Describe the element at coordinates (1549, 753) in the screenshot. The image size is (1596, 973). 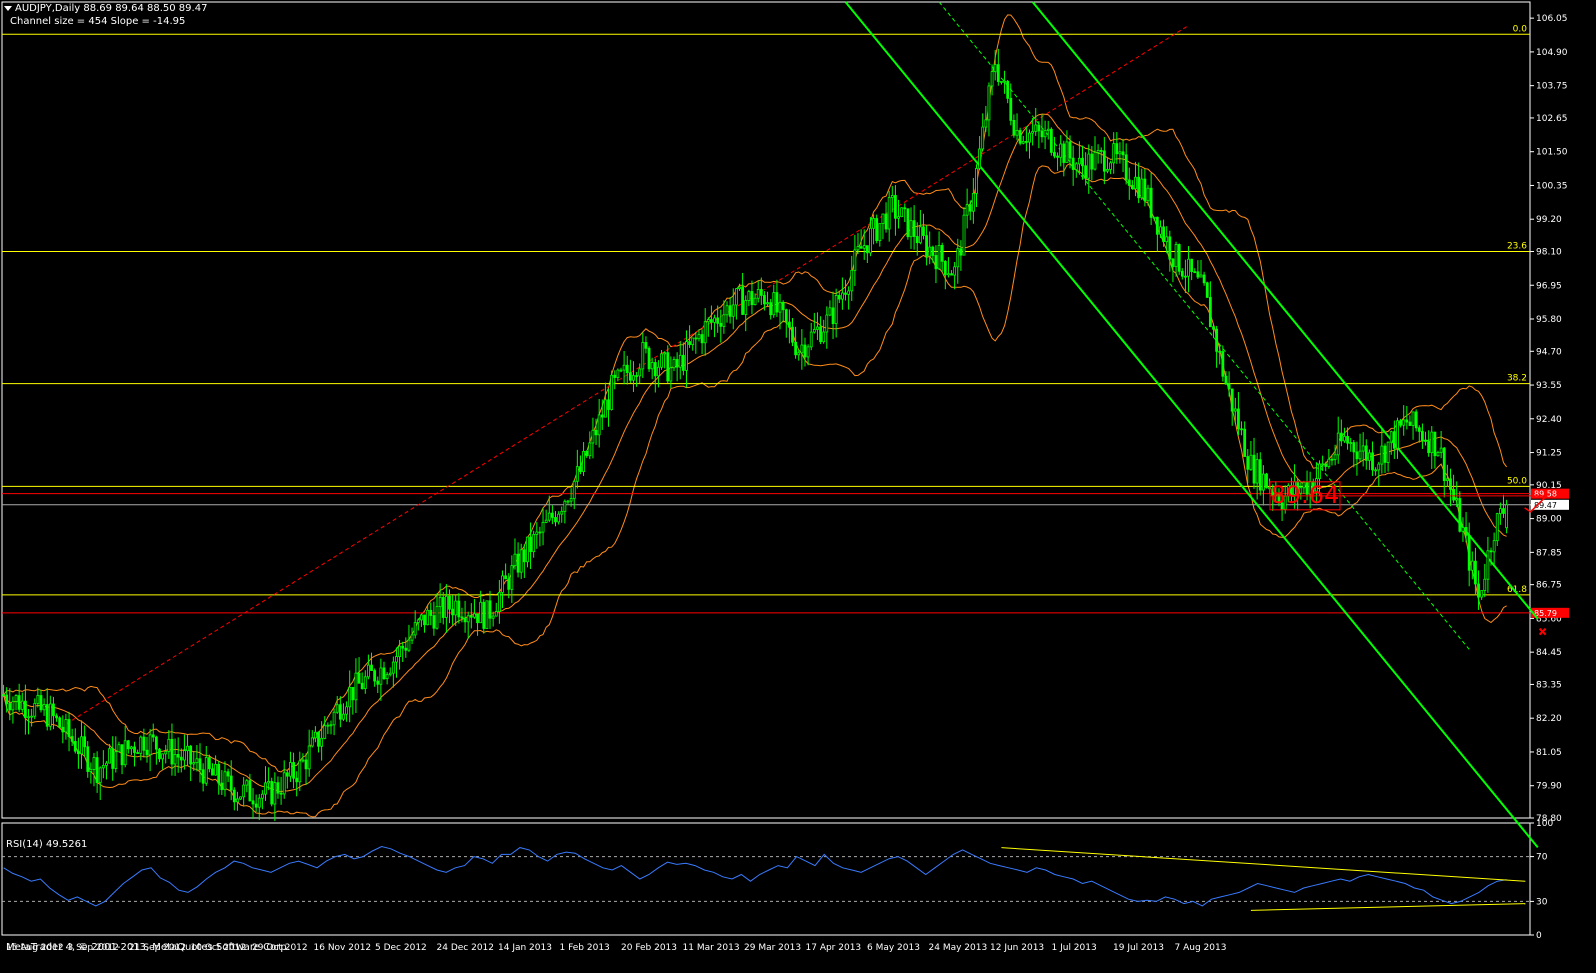
I see `y-tick-label: 81.05` at that location.